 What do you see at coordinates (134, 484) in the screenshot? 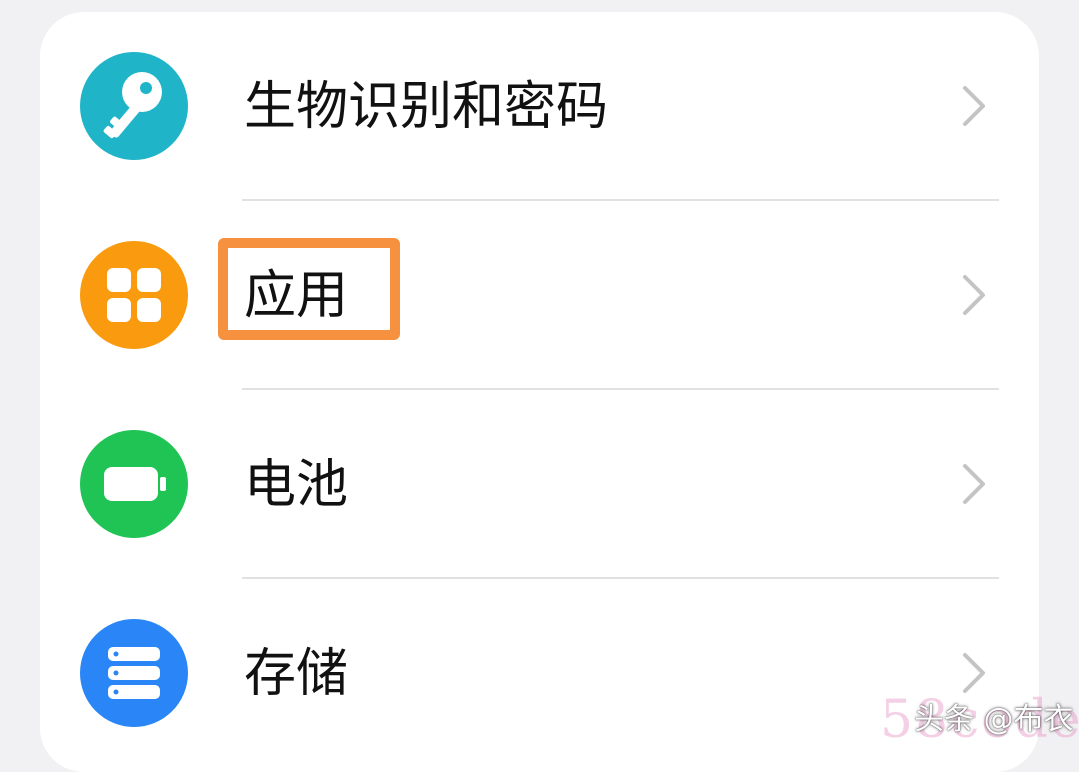
I see `battery-icon` at bounding box center [134, 484].